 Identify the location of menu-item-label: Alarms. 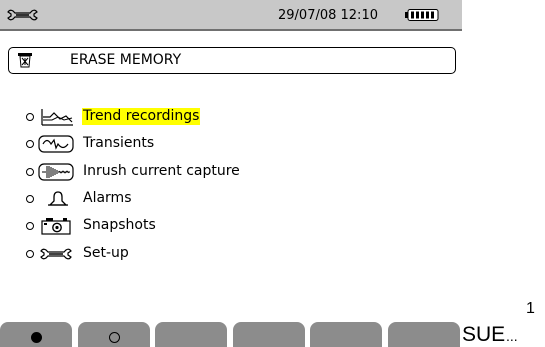
(107, 198).